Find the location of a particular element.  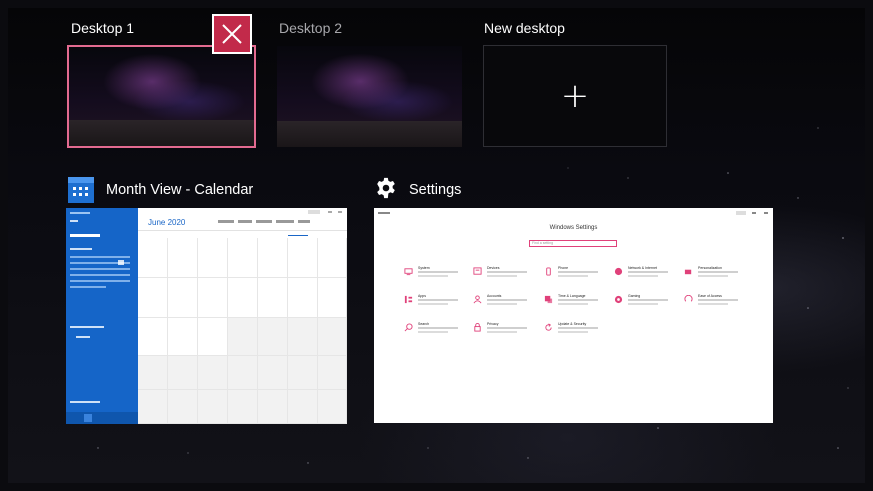

clock-icon is located at coordinates (548, 299).